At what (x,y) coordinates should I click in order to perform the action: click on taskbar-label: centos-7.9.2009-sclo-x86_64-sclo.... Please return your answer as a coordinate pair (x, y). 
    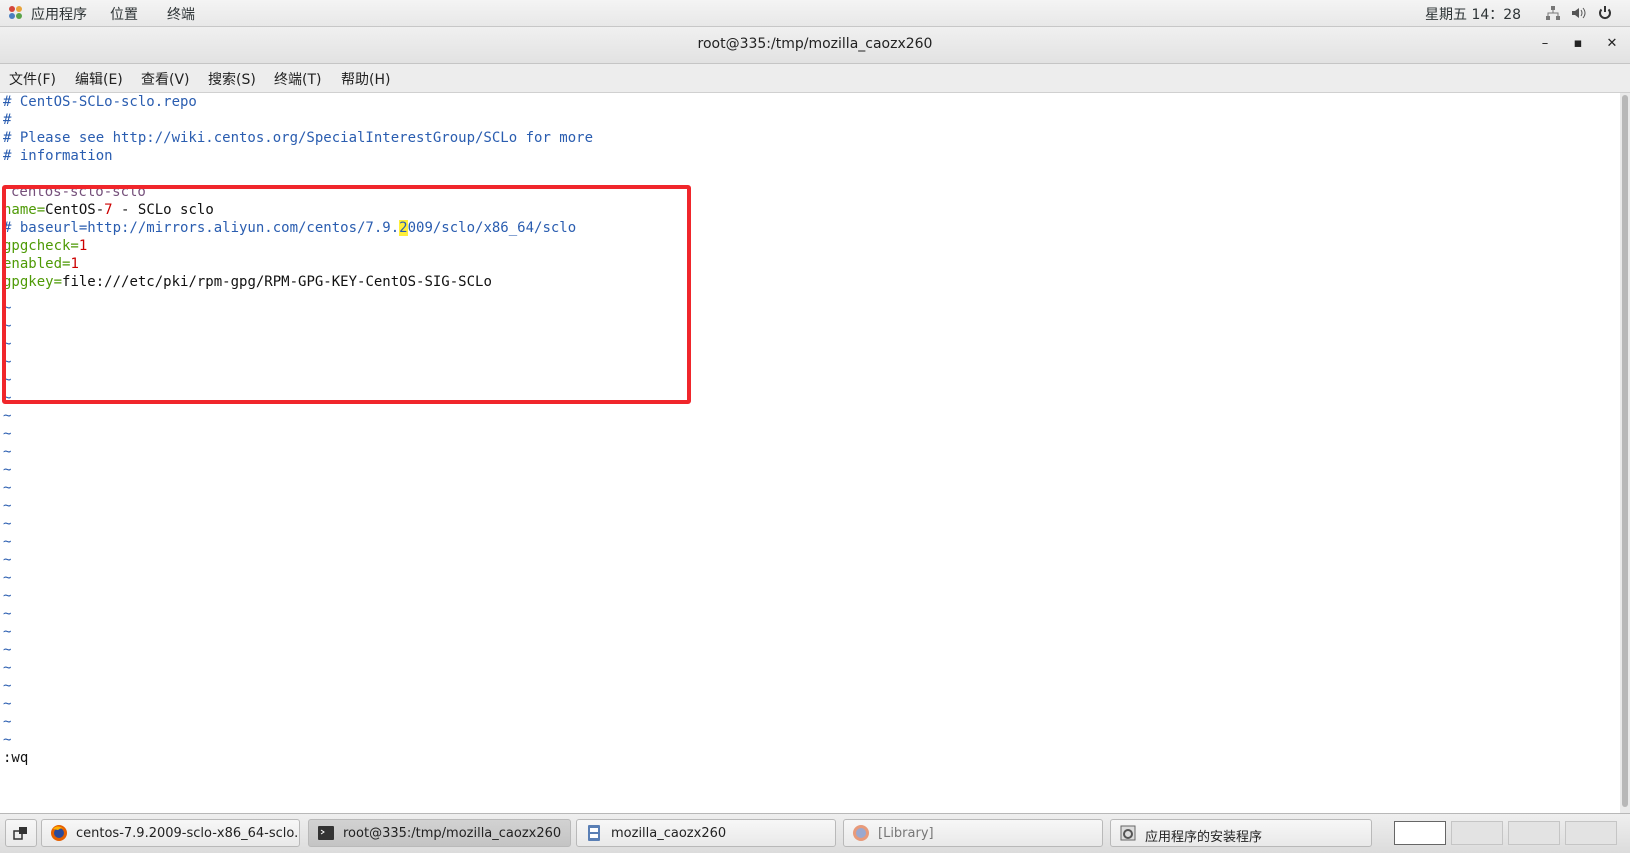
    Looking at the image, I should click on (188, 833).